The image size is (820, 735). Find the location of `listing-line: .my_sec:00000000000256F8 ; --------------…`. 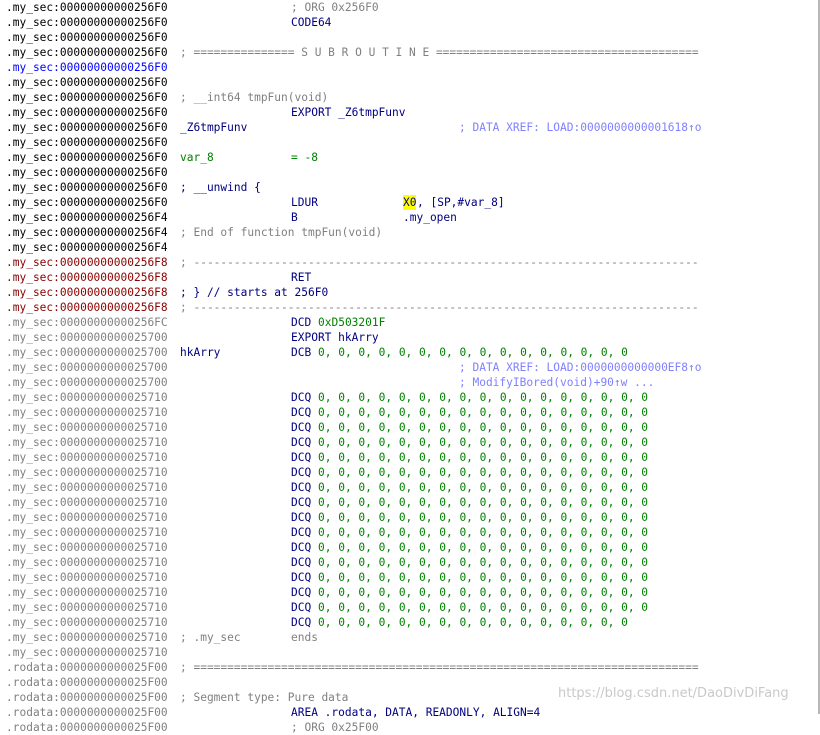

listing-line: .my_sec:00000000000256F8 ; --------------… is located at coordinates (409, 307).